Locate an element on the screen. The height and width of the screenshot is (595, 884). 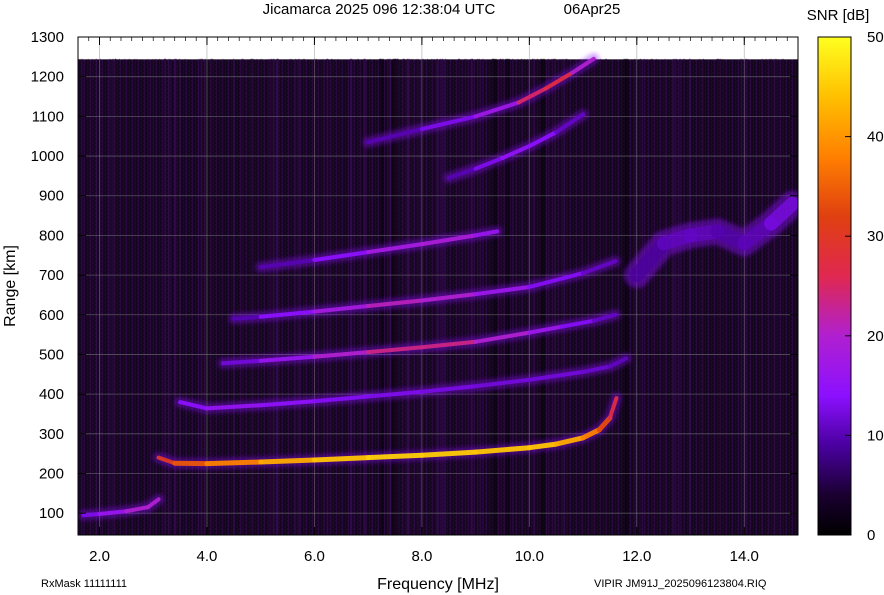
y-tick-label: 1200 is located at coordinates (47, 77).